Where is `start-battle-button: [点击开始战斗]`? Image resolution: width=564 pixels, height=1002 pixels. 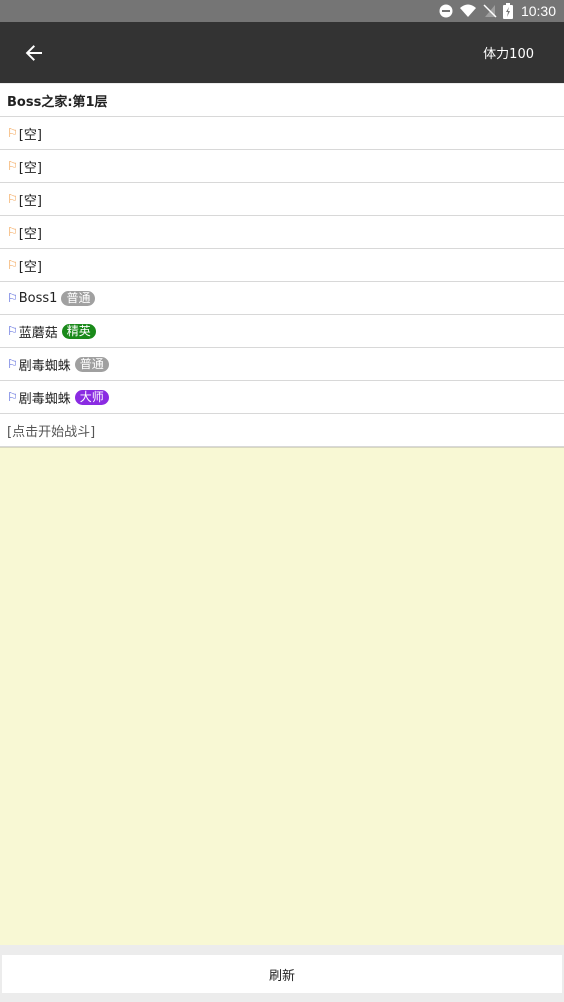
start-battle-button: [点击开始战斗] is located at coordinates (282, 430).